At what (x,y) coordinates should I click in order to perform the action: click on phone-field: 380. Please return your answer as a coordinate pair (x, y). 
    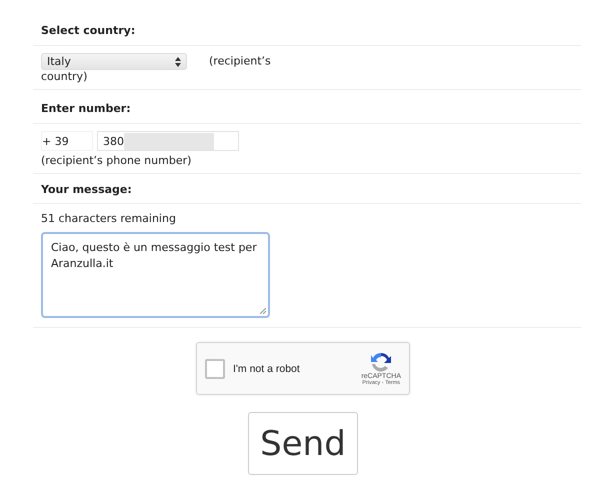
    Looking at the image, I should click on (168, 141).